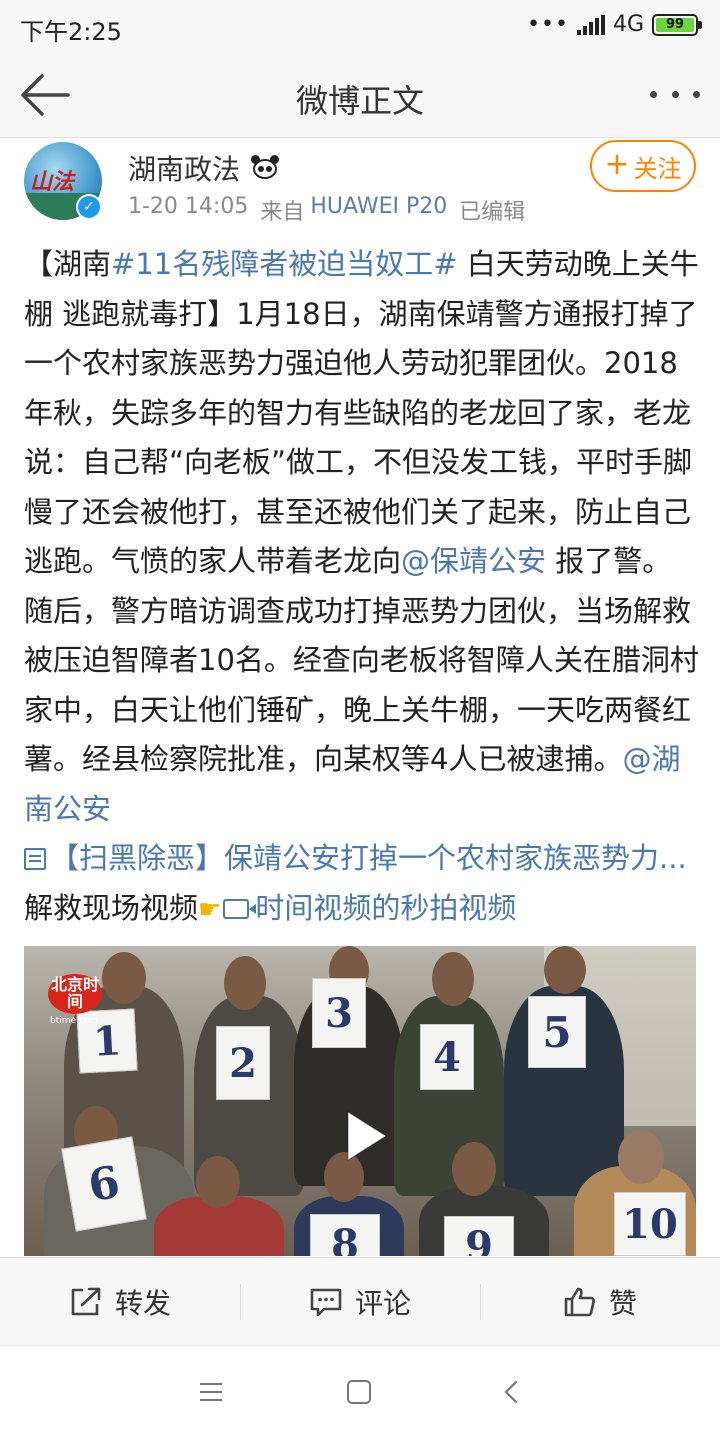 The height and width of the screenshot is (1440, 720). Describe the element at coordinates (657, 168) in the screenshot. I see `follow-label: 关注` at that location.